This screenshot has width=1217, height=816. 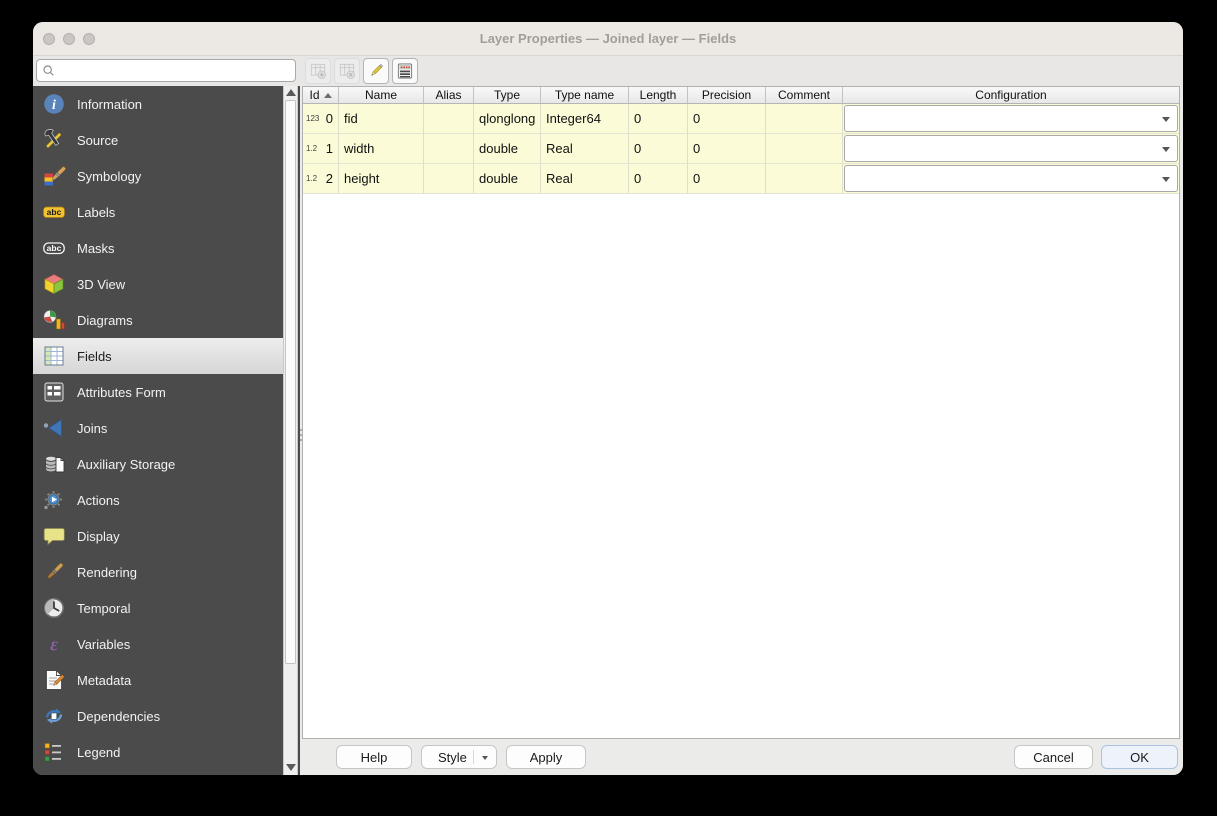 What do you see at coordinates (158, 392) in the screenshot?
I see `sidebar-item-attributes-form: Attributes Form` at bounding box center [158, 392].